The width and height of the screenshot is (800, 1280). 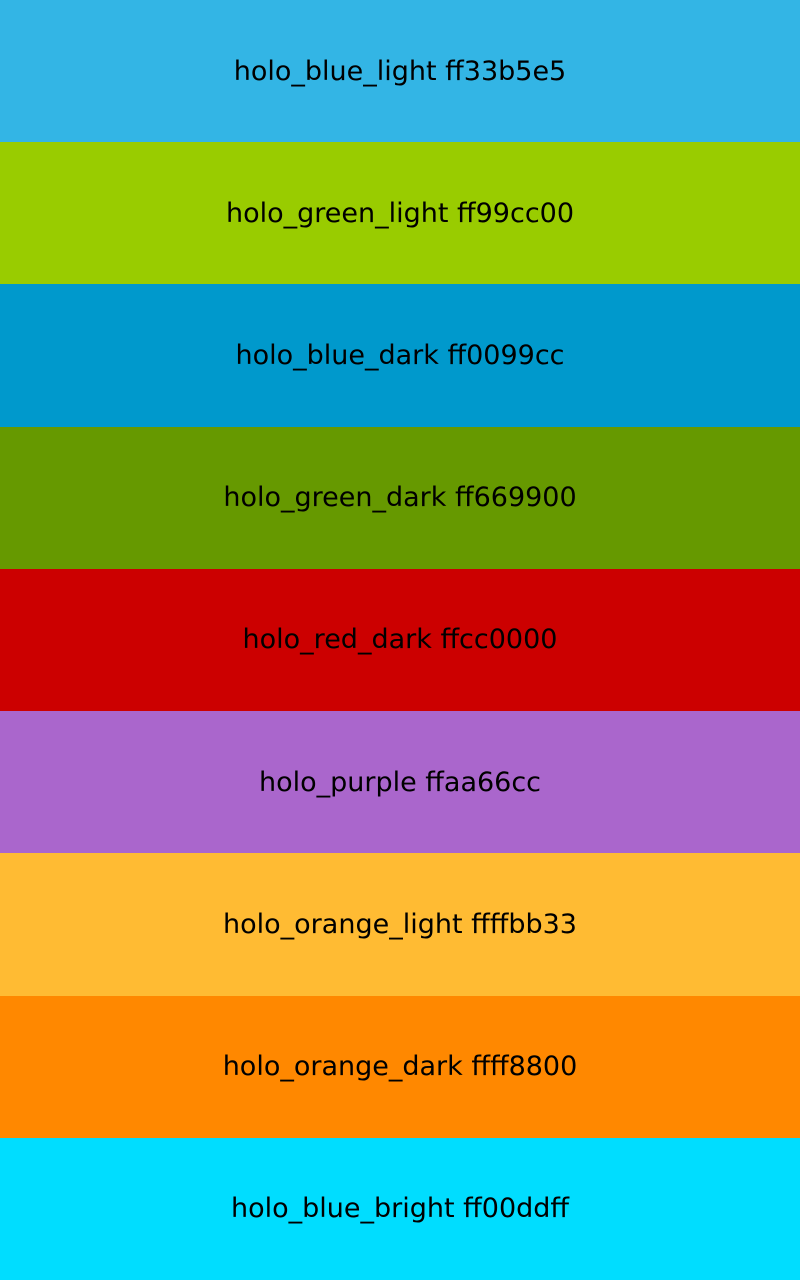 I want to click on color-swatch-holo-green-light: holo_green_light ff99cc00, so click(x=400, y=213).